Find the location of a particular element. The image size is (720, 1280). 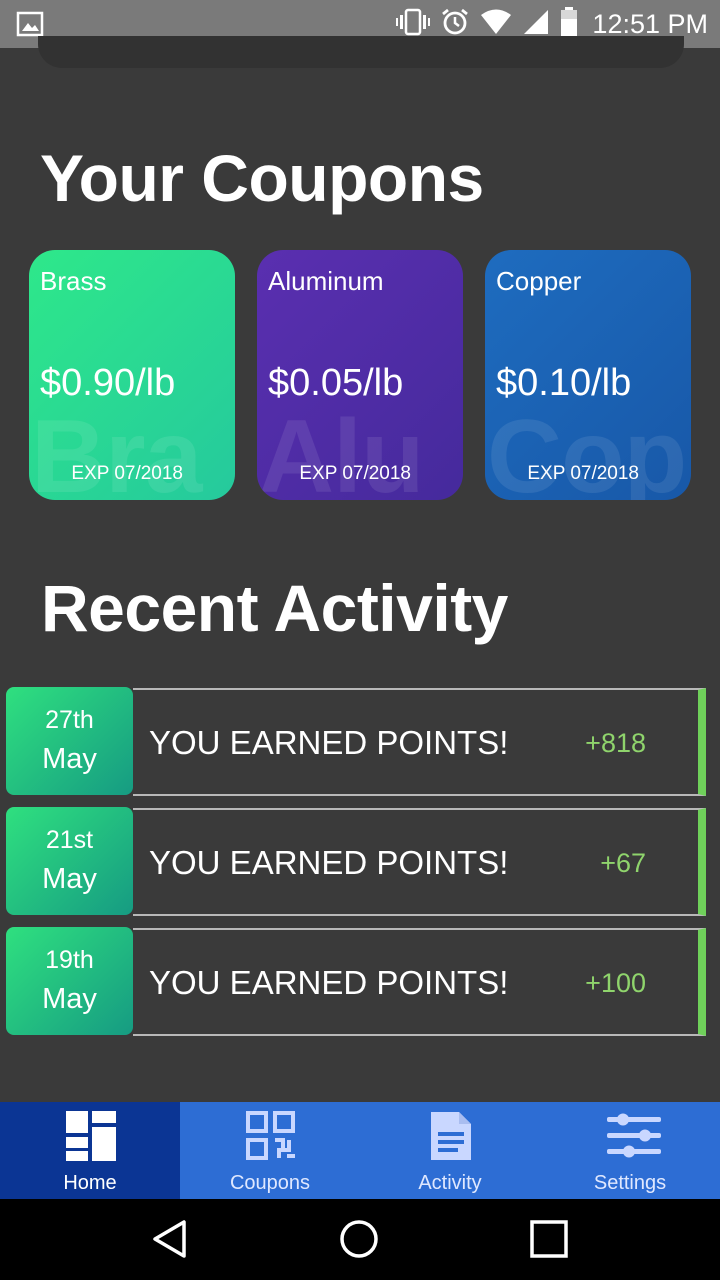

coupon-card: Bra Brass $0.90/lb EXP 07/2018 is located at coordinates (132, 375).